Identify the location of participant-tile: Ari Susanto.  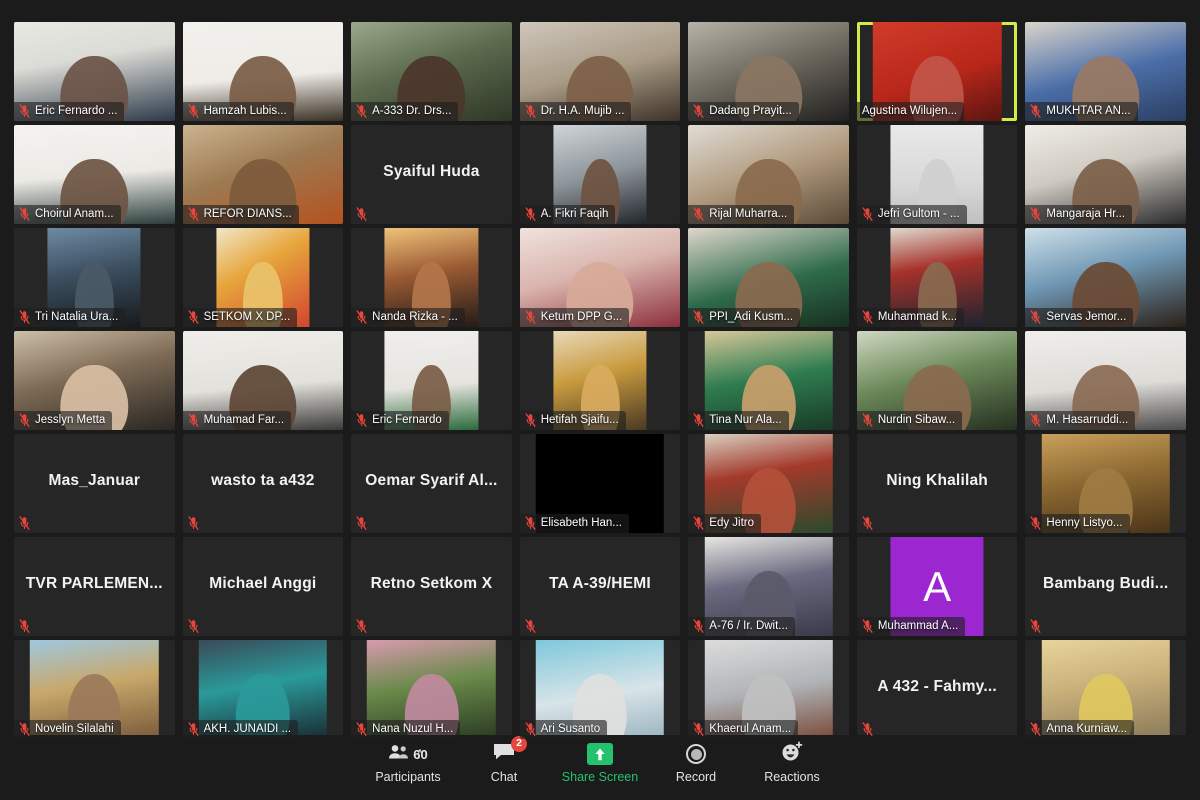
(600, 689).